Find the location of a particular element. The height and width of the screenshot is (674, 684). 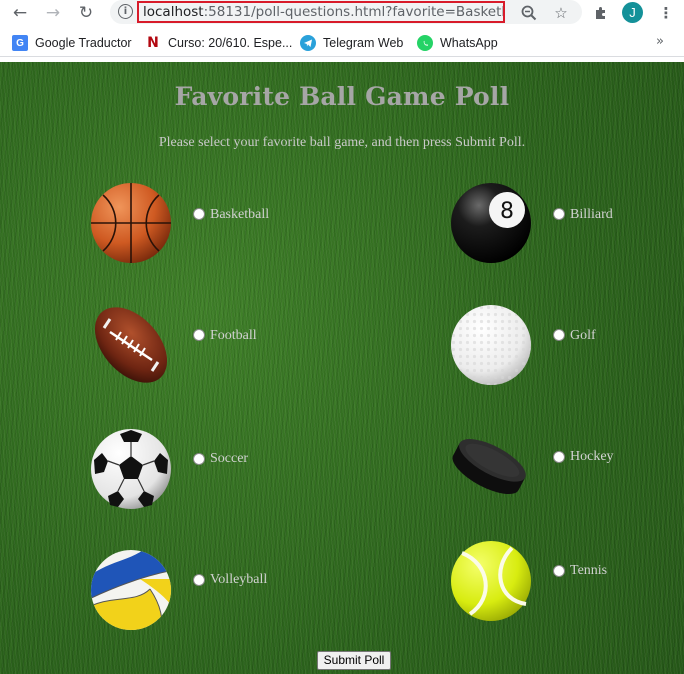

tennis-label: Tennis is located at coordinates (589, 570).